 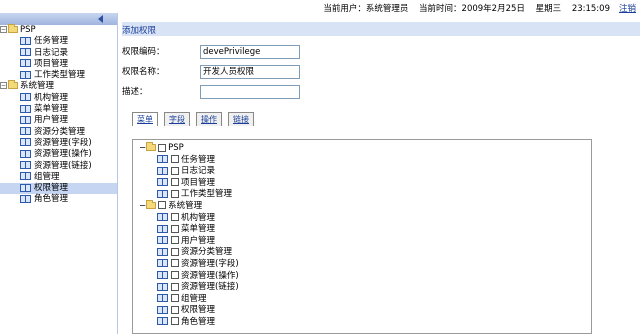 I want to click on desc-label: 描述：, so click(x=135, y=92).